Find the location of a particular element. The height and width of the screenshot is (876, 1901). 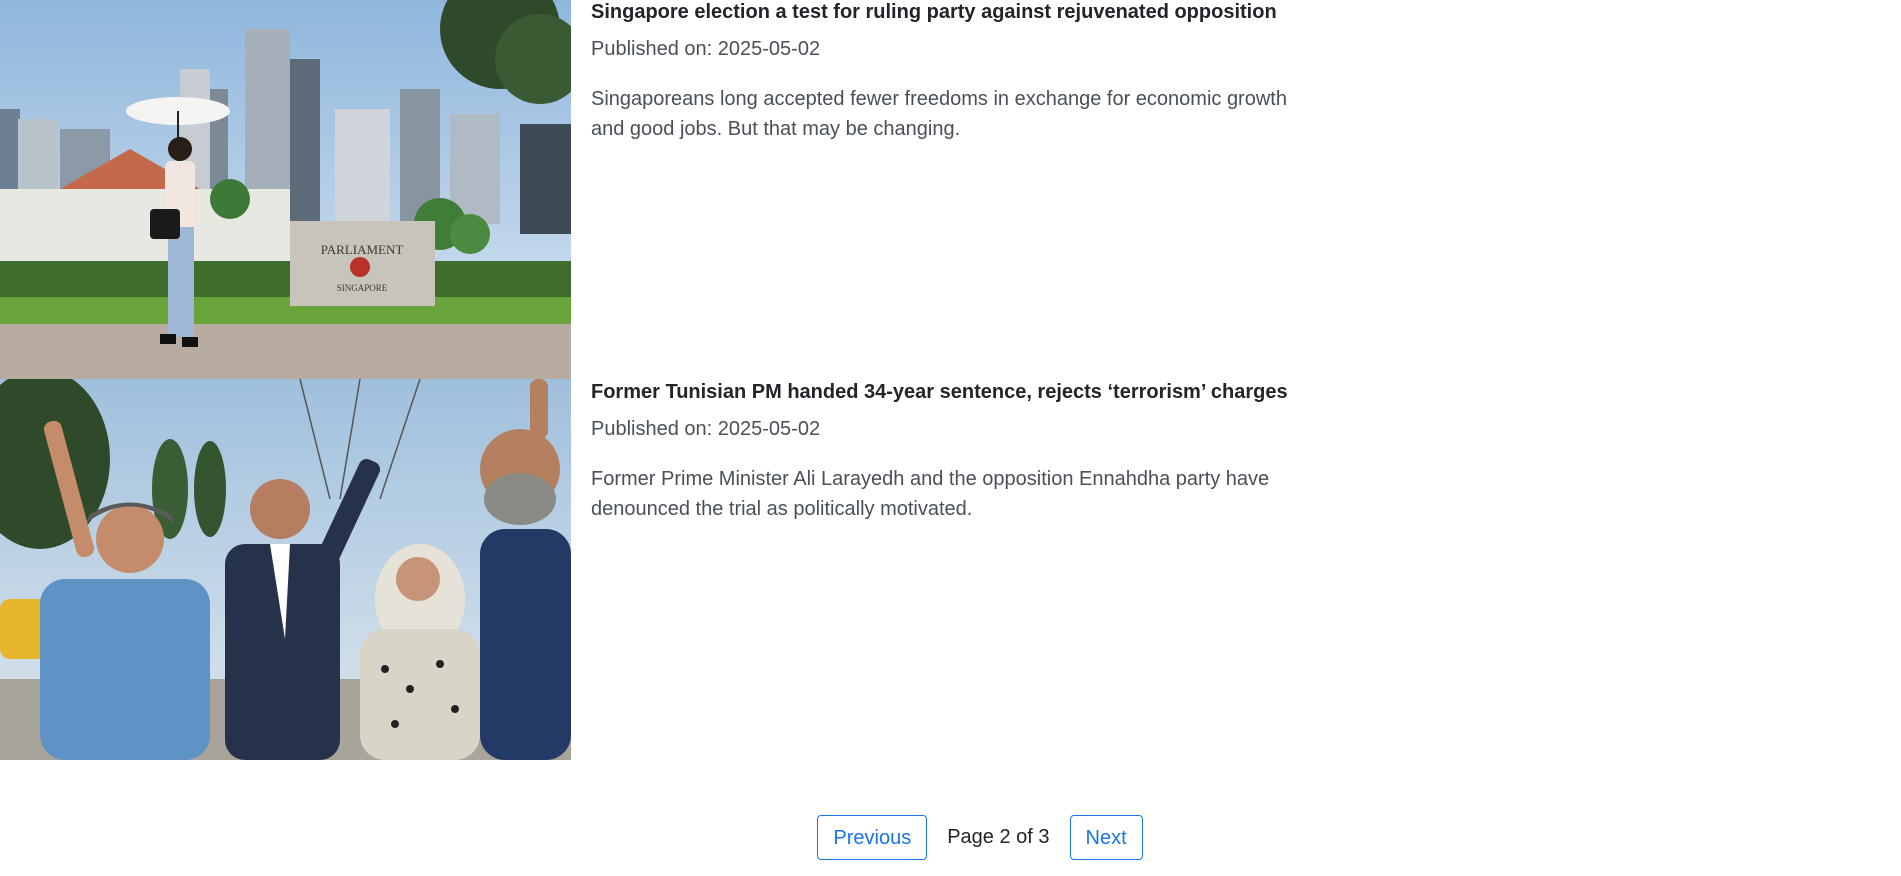

next-page-button: Next is located at coordinates (1106, 837).